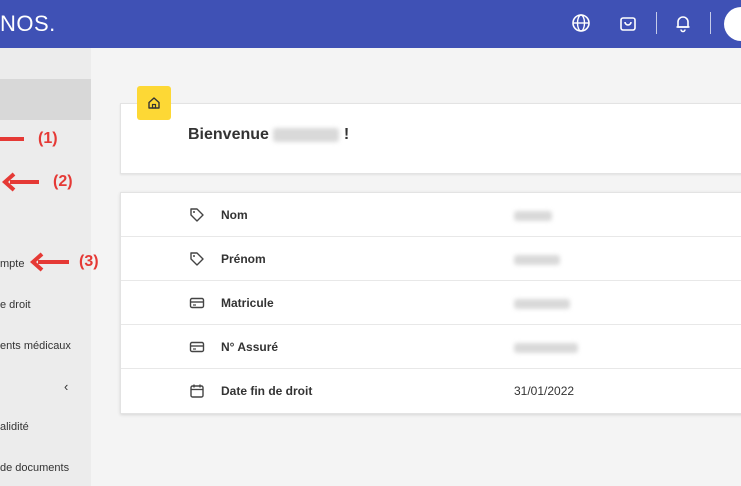  What do you see at coordinates (48, 138) in the screenshot?
I see `annotation-label: (1)` at bounding box center [48, 138].